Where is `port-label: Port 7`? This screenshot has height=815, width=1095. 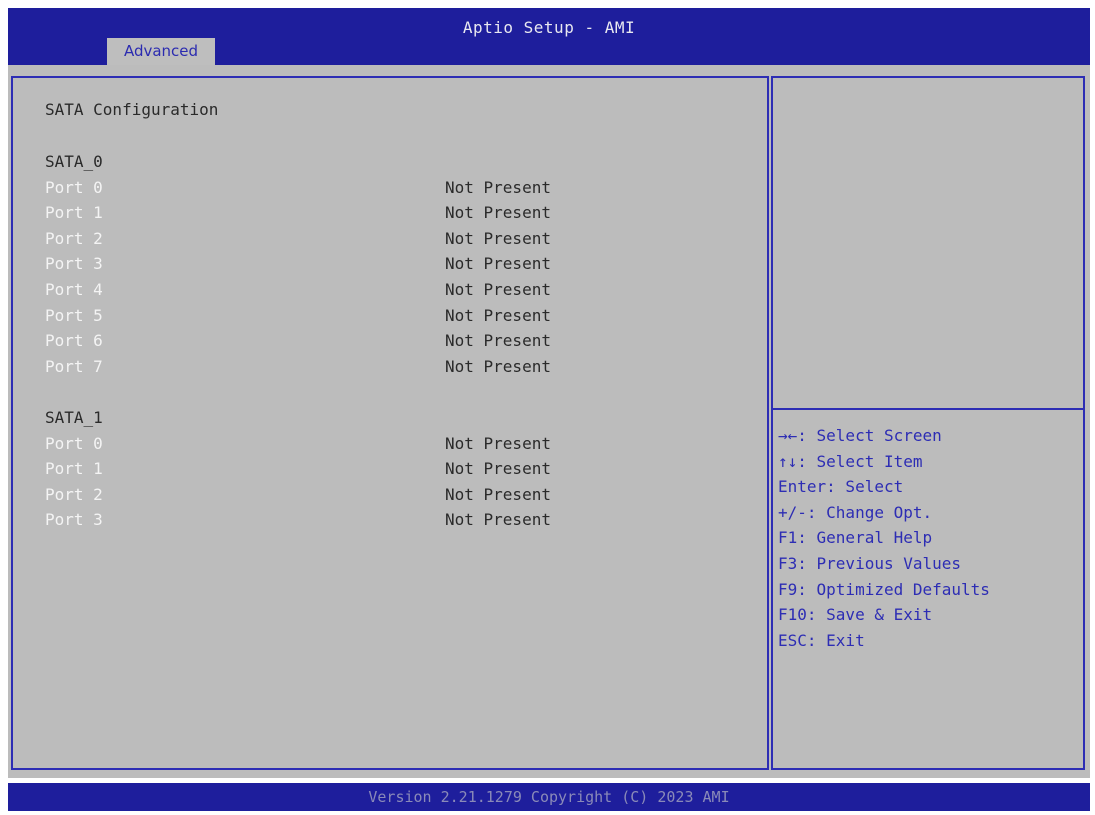 port-label: Port 7 is located at coordinates (74, 366).